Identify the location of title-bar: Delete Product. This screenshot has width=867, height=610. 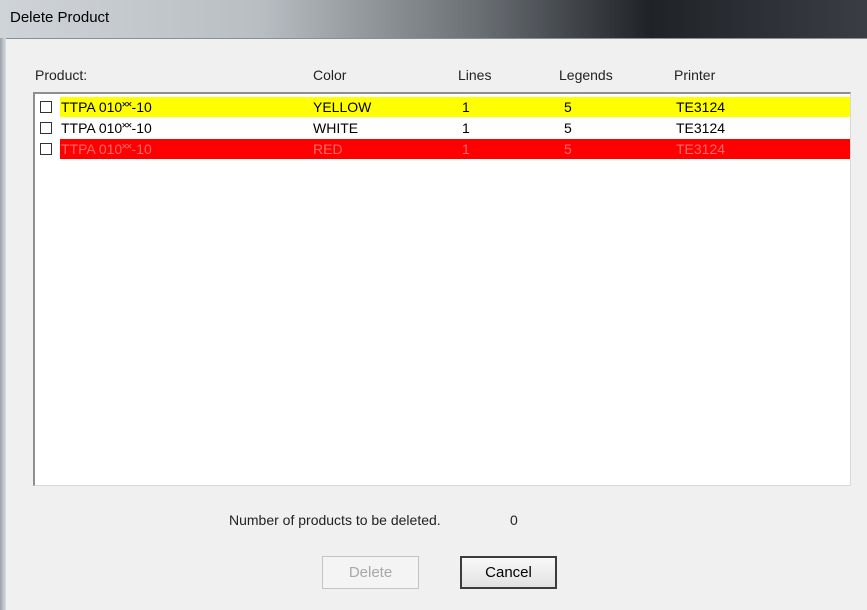
(433, 19).